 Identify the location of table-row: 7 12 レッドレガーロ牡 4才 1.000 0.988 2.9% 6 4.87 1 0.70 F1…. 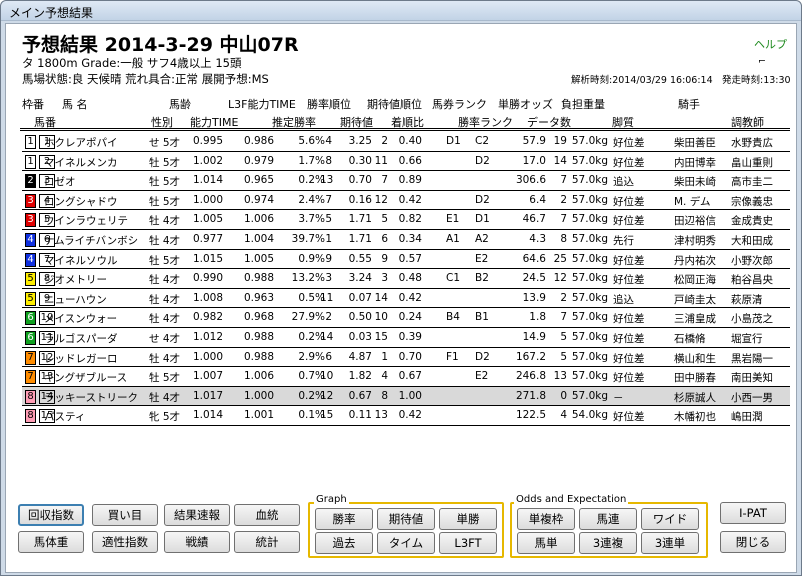
(406, 357).